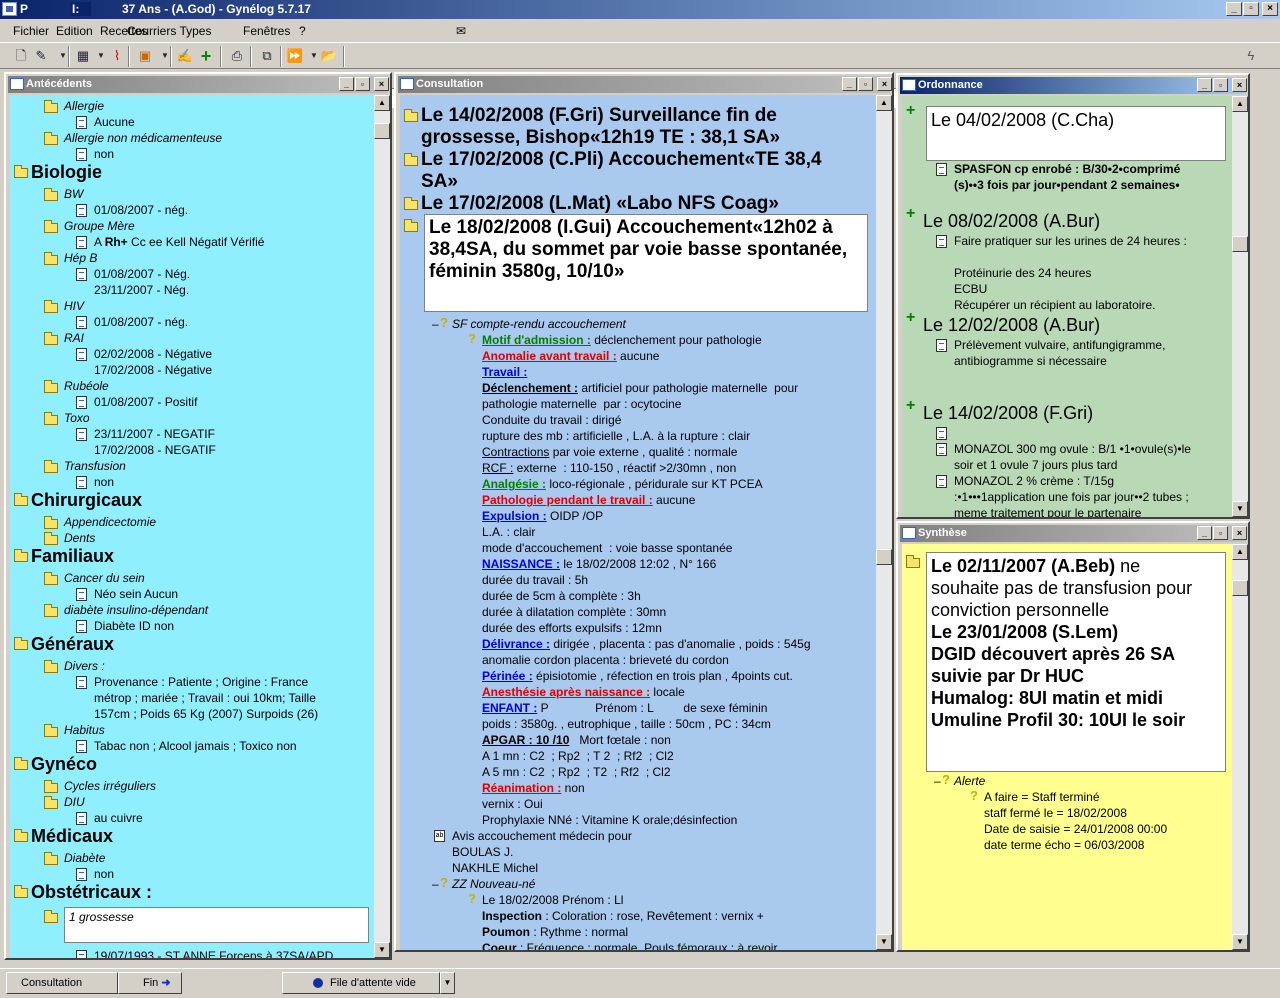  Describe the element at coordinates (72, 836) in the screenshot. I see `section-heading: Médicaux` at that location.